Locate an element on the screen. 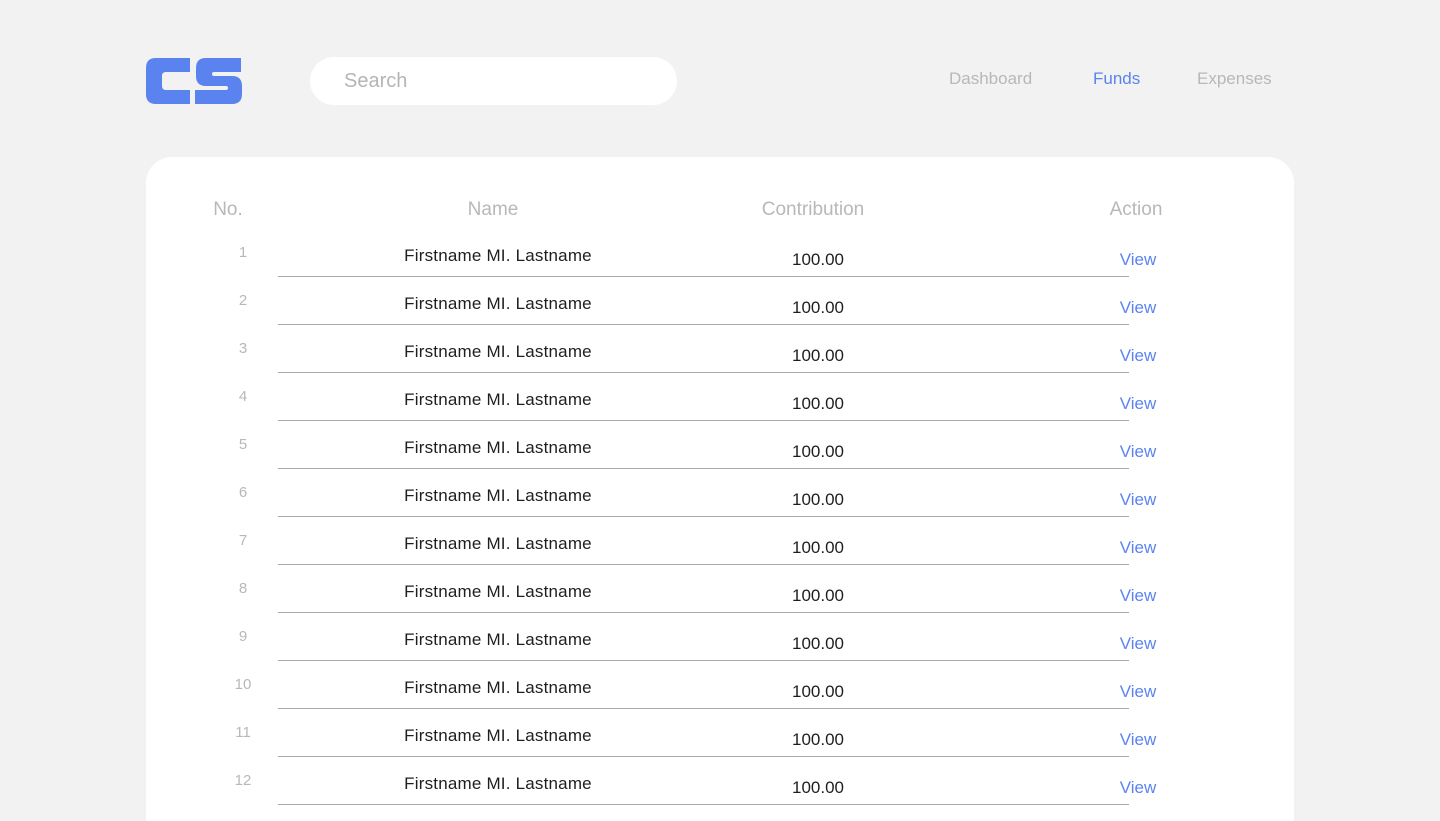  search-input is located at coordinates (509, 81).